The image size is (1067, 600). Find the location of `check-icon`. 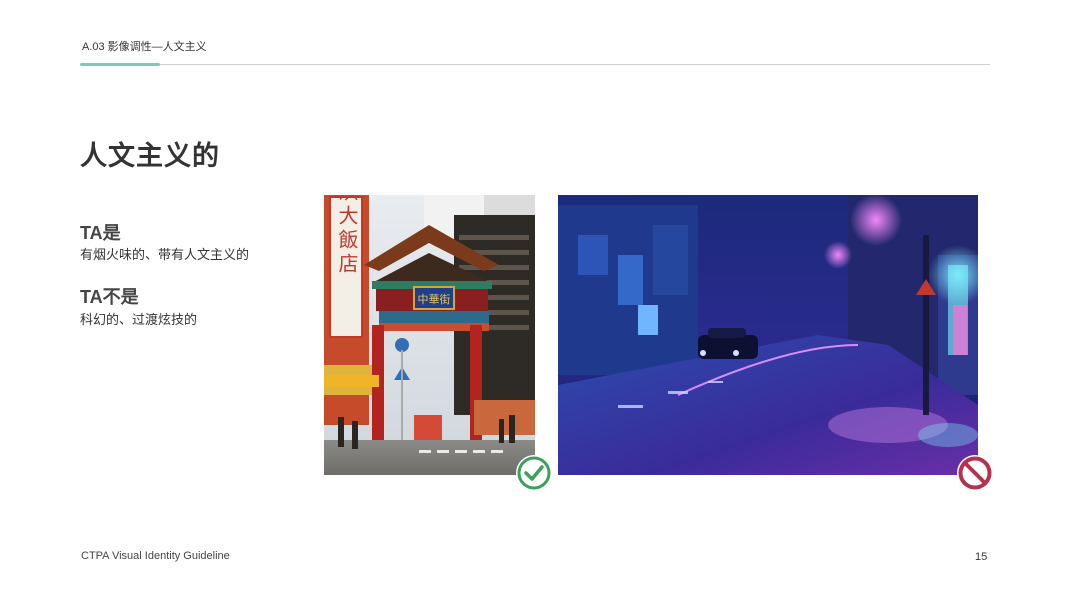

check-icon is located at coordinates (534, 475).